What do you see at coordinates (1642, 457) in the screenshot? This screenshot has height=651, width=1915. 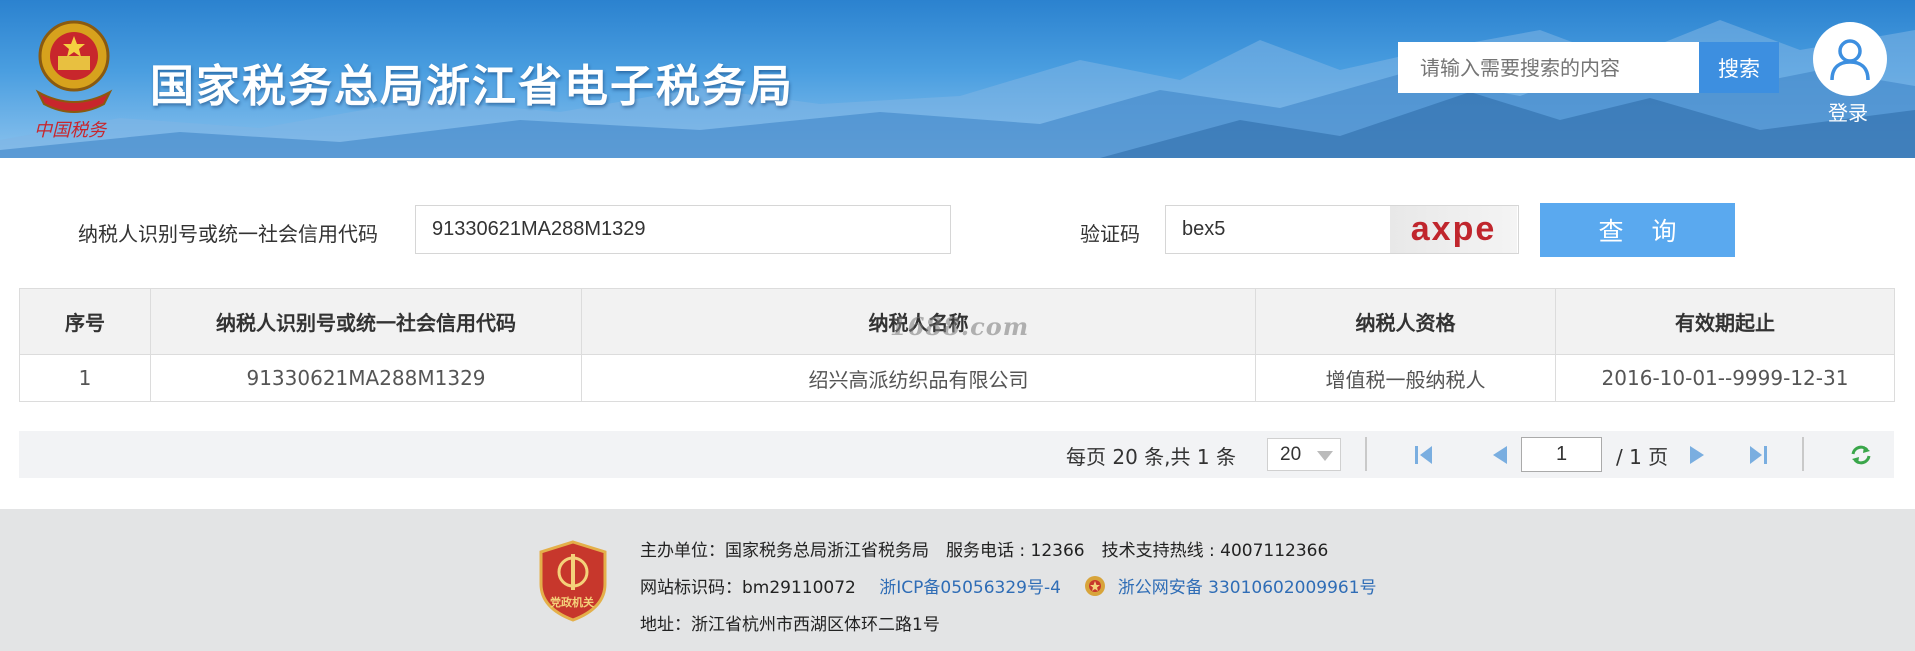 I see `total-pages-label: / 1 页` at bounding box center [1642, 457].